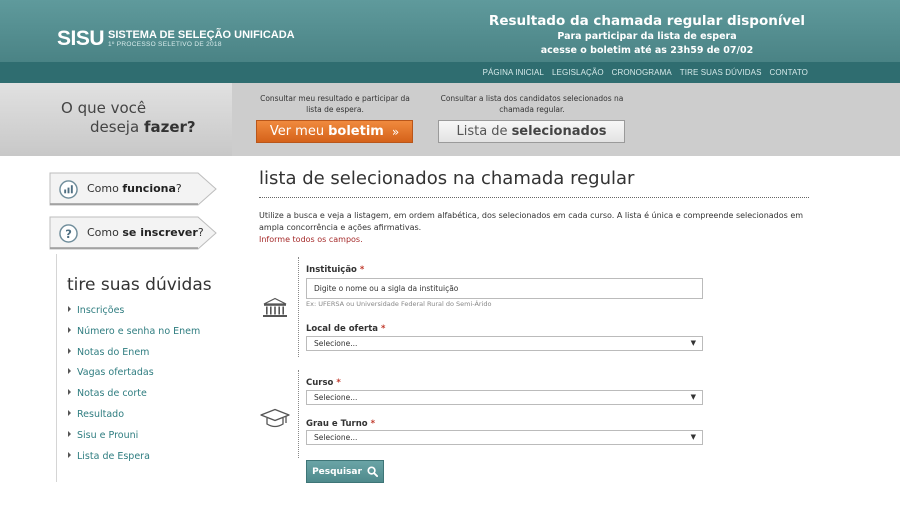  What do you see at coordinates (504, 343) in the screenshot?
I see `local-oferta-select: Selecione... ▼` at bounding box center [504, 343].